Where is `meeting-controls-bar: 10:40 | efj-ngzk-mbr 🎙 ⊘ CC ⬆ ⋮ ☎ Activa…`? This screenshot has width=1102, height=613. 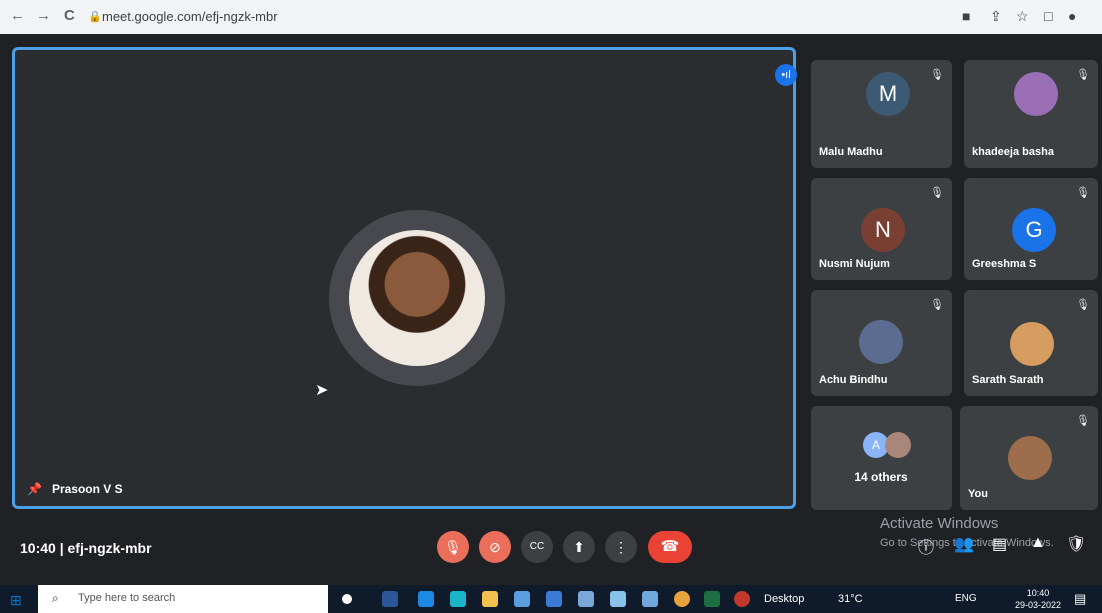
meeting-controls-bar: 10:40 | efj-ngzk-mbr 🎙 ⊘ CC ⬆ ⋮ ☎ Activa… is located at coordinates (551, 550).